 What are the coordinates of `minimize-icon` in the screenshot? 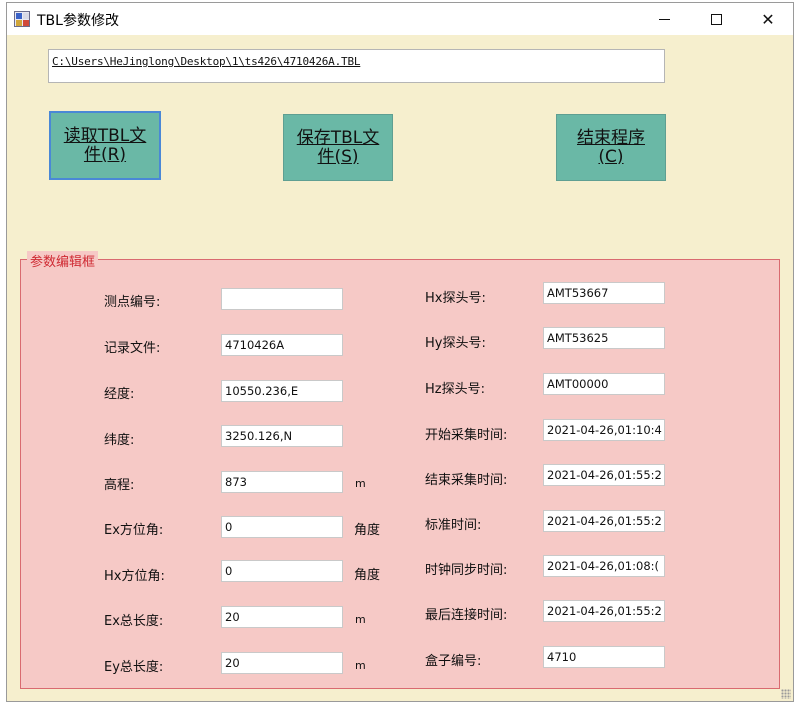 It's located at (664, 19).